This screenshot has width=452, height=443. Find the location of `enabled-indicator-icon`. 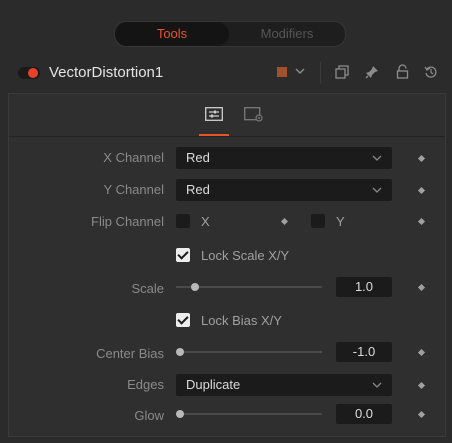

enabled-indicator-icon is located at coordinates (33, 73).